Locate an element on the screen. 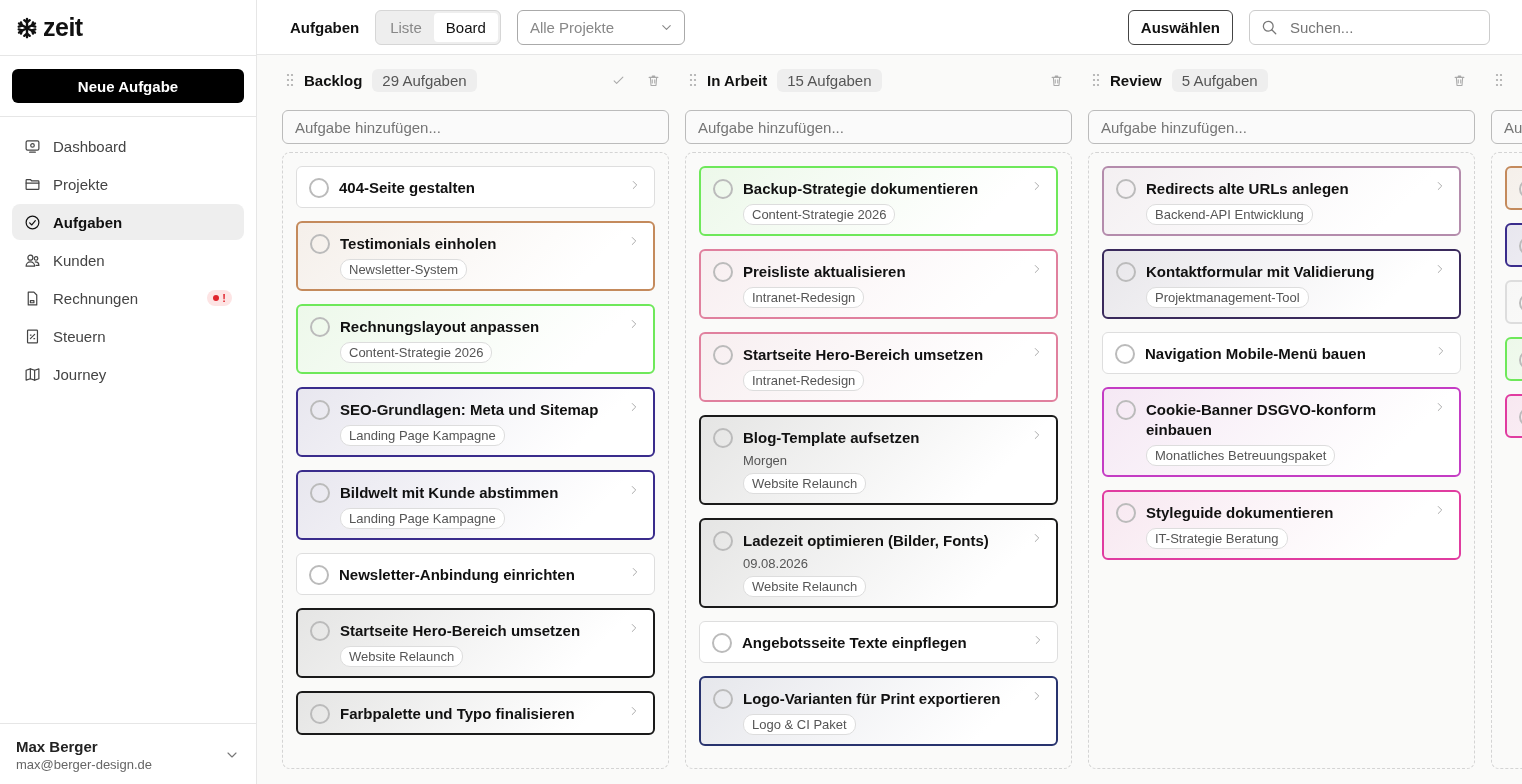 The width and height of the screenshot is (1522, 784). add-task-field: Au is located at coordinates (1506, 127).